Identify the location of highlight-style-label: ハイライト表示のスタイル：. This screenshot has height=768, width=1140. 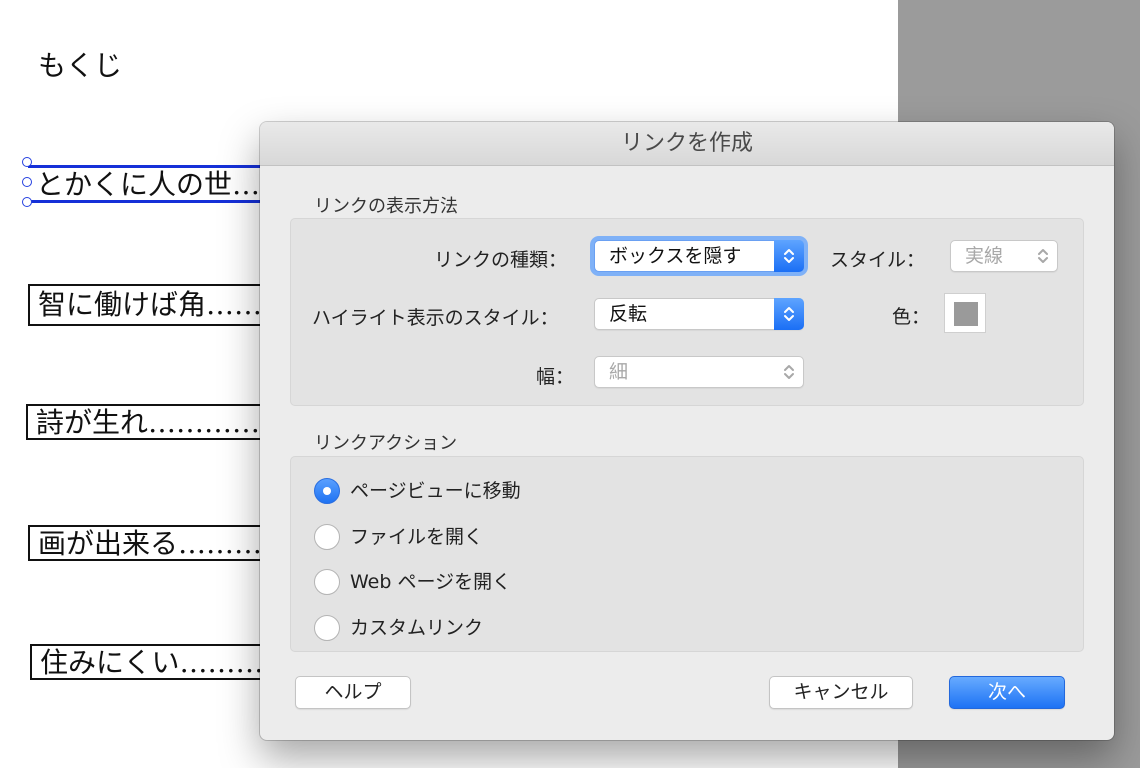
(435, 318).